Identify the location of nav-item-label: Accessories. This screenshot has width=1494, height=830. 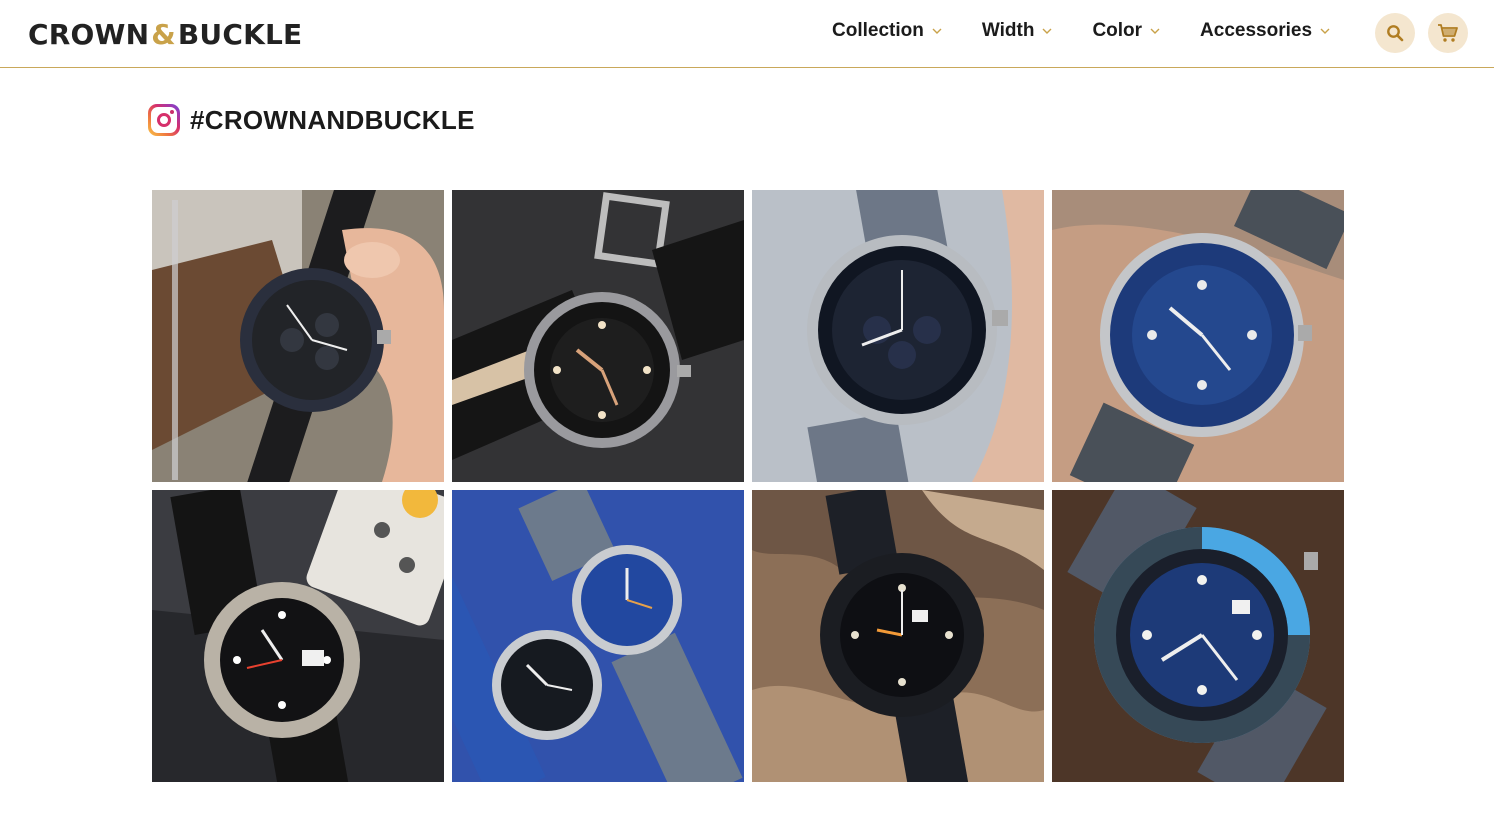
(1256, 30).